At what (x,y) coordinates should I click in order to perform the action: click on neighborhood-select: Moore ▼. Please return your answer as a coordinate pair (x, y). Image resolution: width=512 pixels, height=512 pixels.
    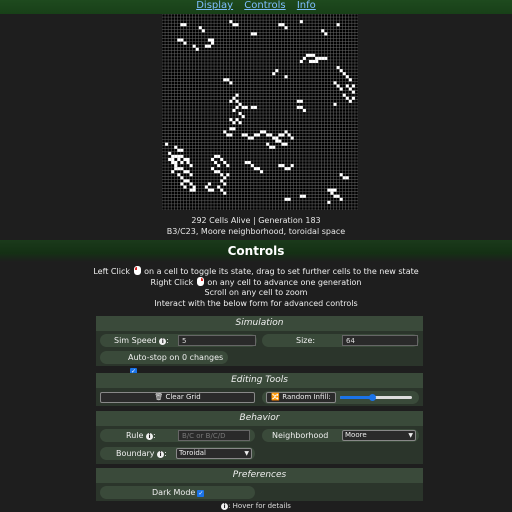
    Looking at the image, I should click on (379, 435).